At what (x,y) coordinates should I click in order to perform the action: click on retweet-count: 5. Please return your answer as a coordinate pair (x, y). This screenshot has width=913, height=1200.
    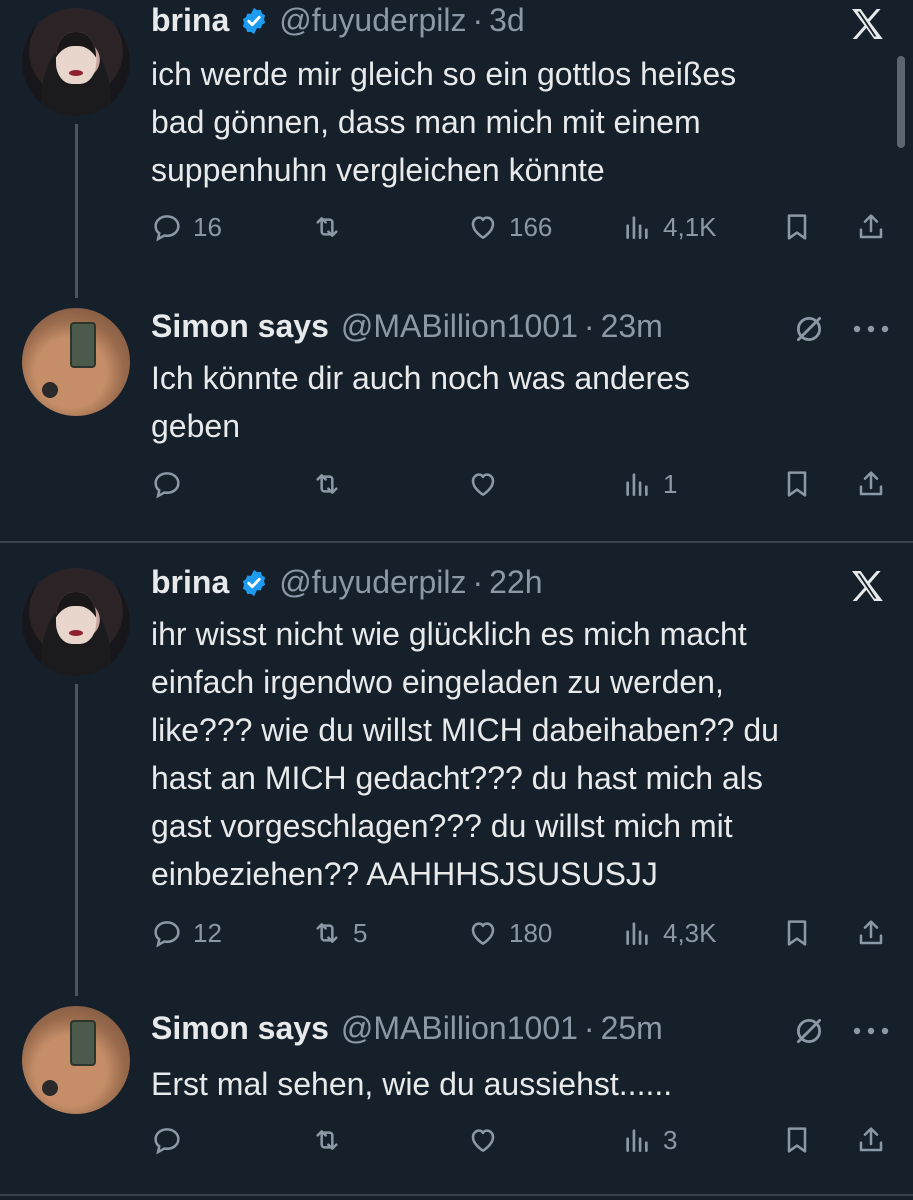
    Looking at the image, I should click on (360, 932).